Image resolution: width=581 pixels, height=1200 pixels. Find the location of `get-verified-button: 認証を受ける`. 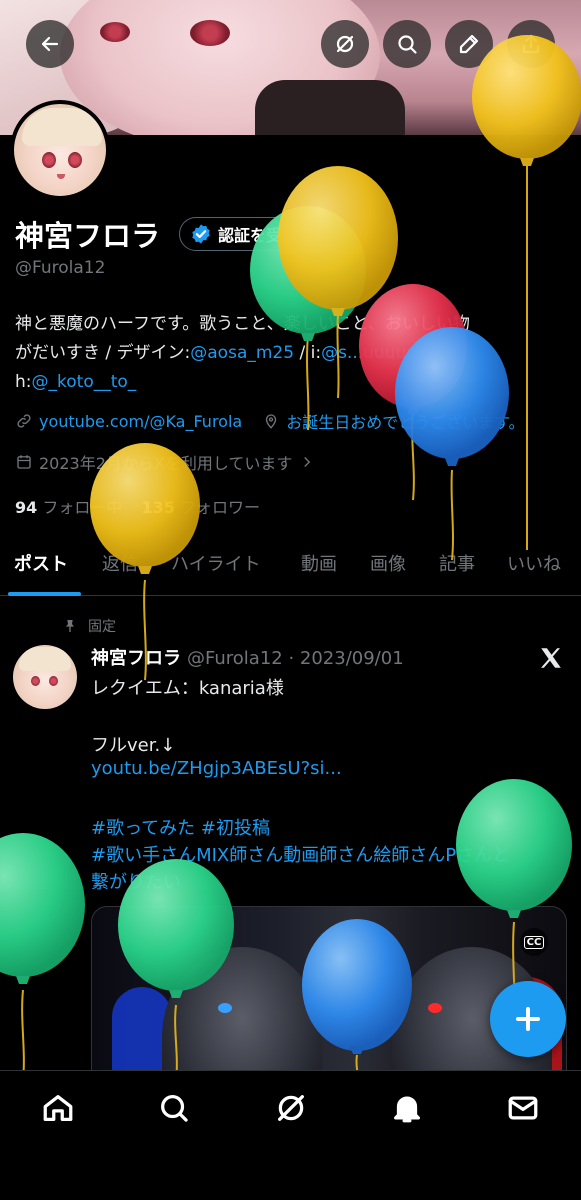

get-verified-button: 認証を受ける is located at coordinates (254, 234).